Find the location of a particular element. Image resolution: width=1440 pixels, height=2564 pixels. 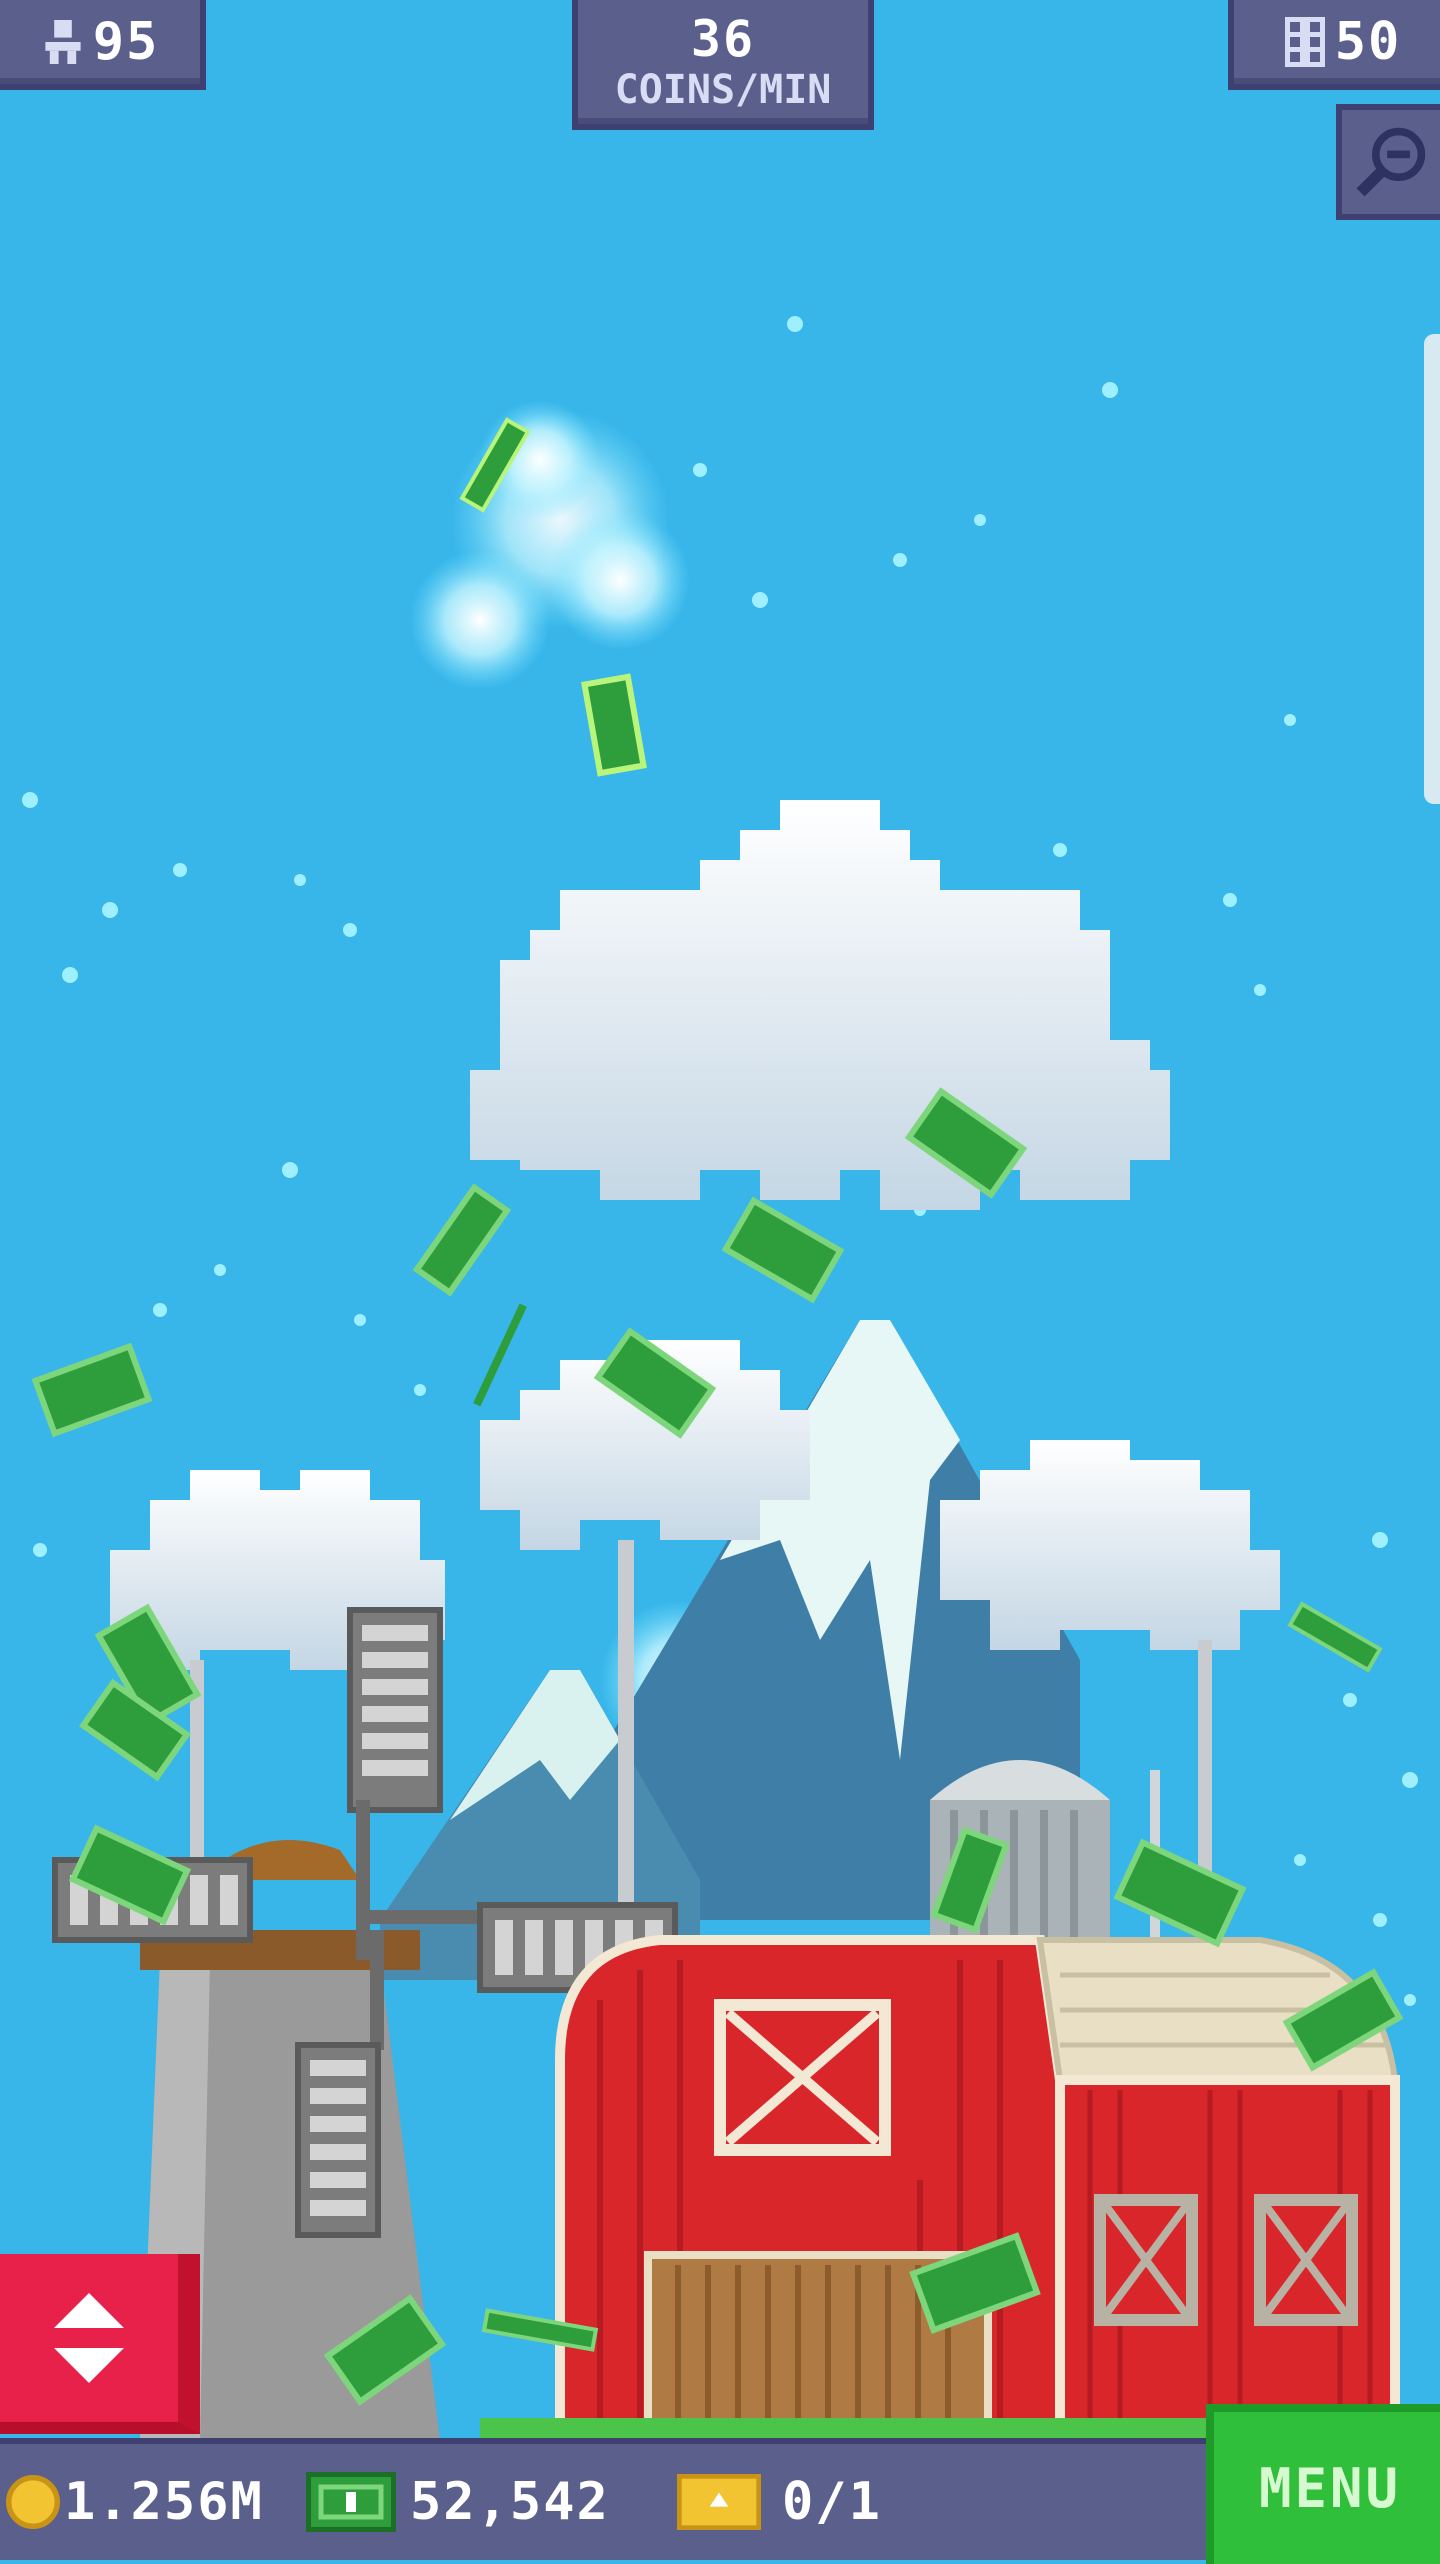

floors-value: 50 is located at coordinates (1368, 42).